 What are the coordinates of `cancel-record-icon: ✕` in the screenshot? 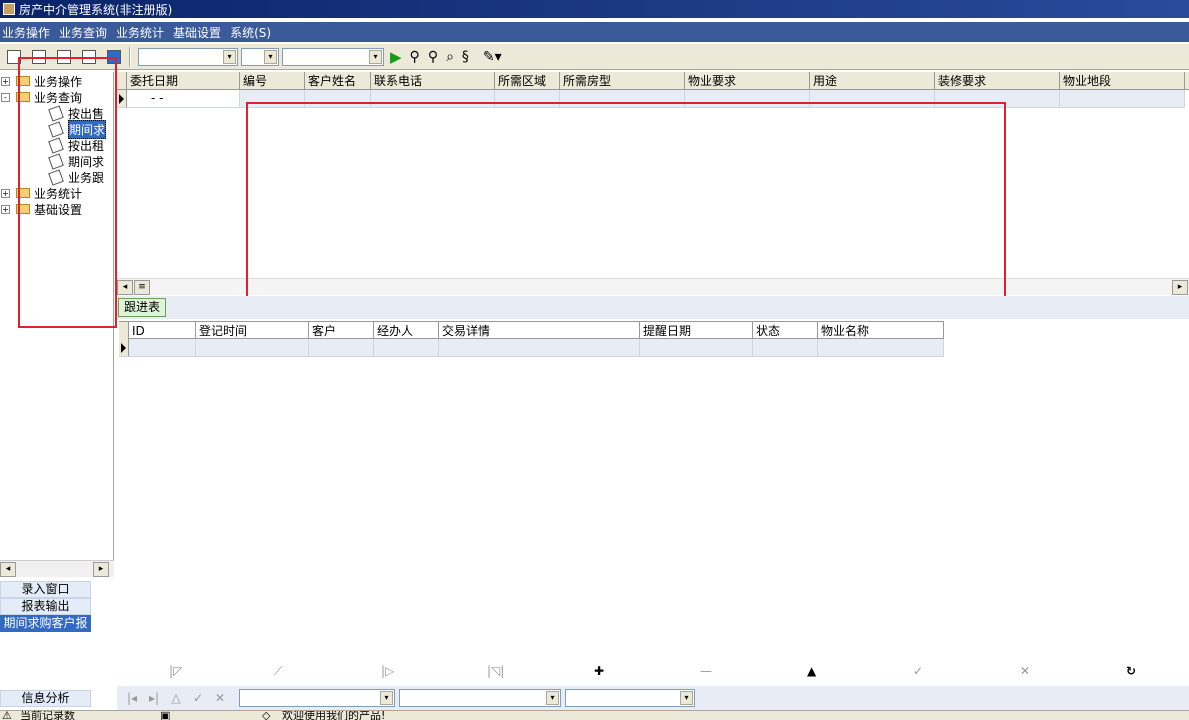 It's located at (1025, 671).